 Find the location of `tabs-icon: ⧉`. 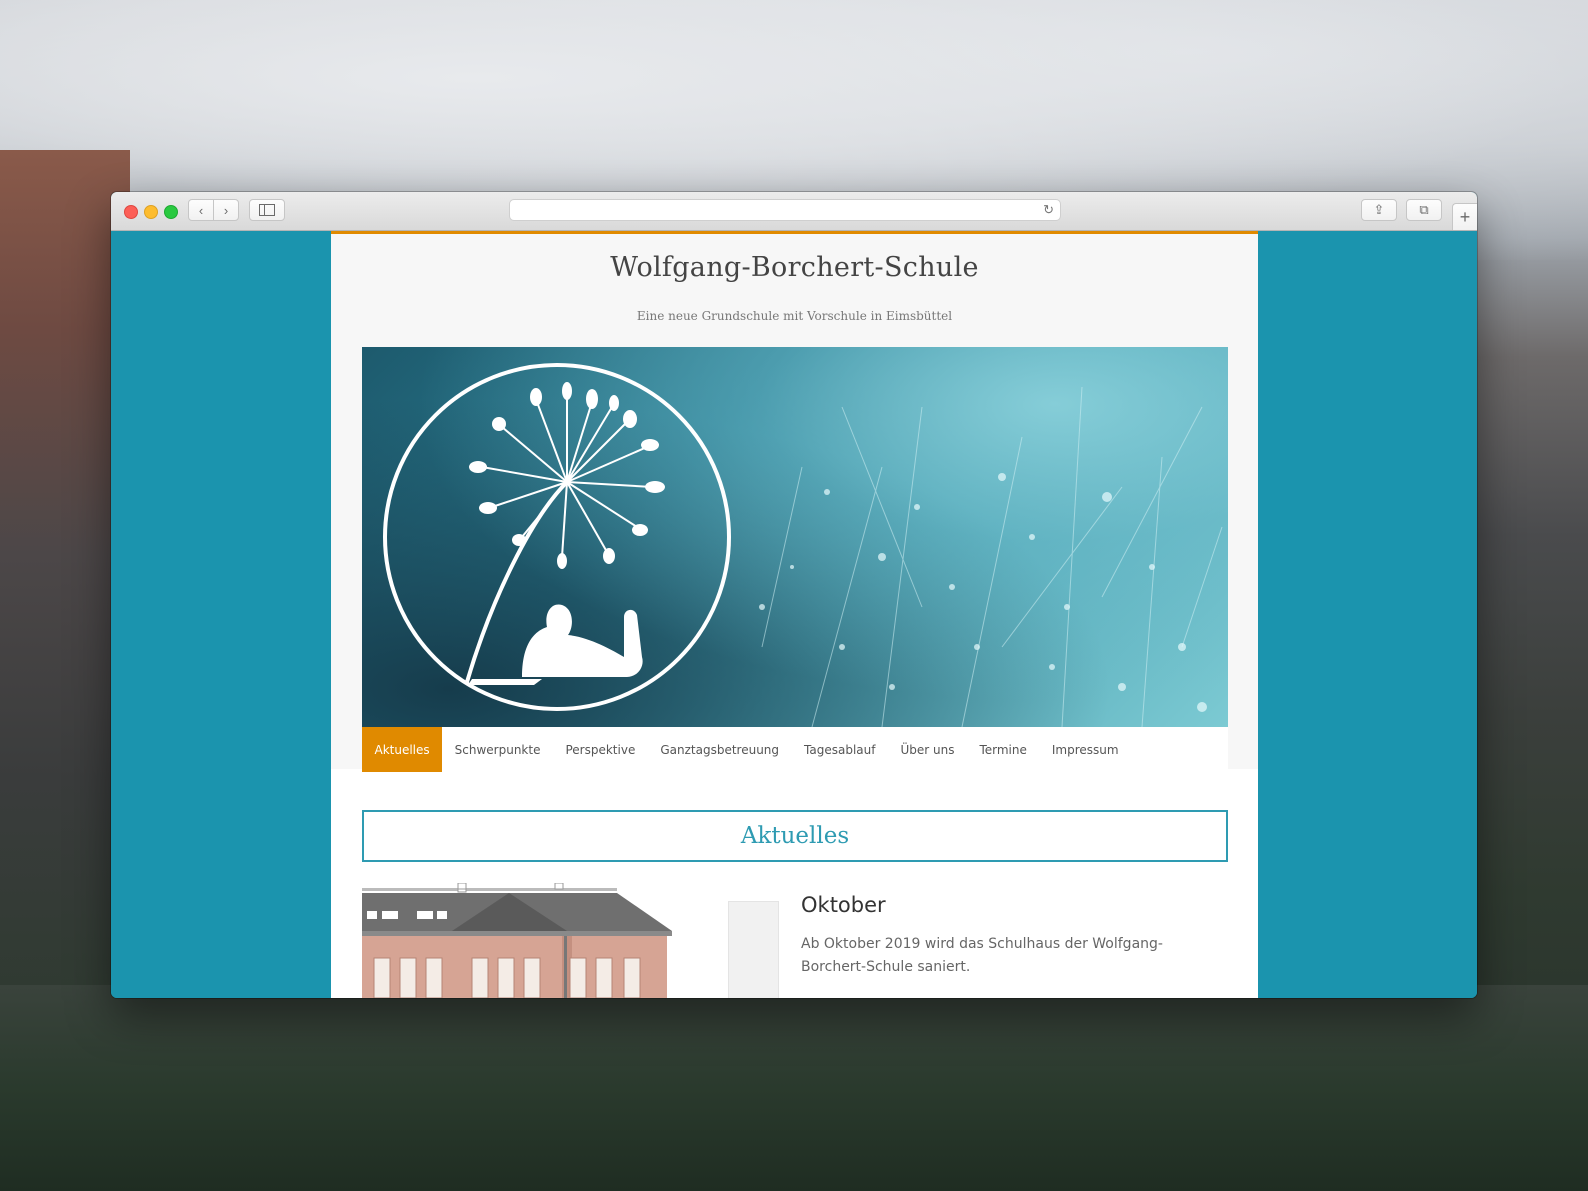

tabs-icon: ⧉ is located at coordinates (1424, 209).